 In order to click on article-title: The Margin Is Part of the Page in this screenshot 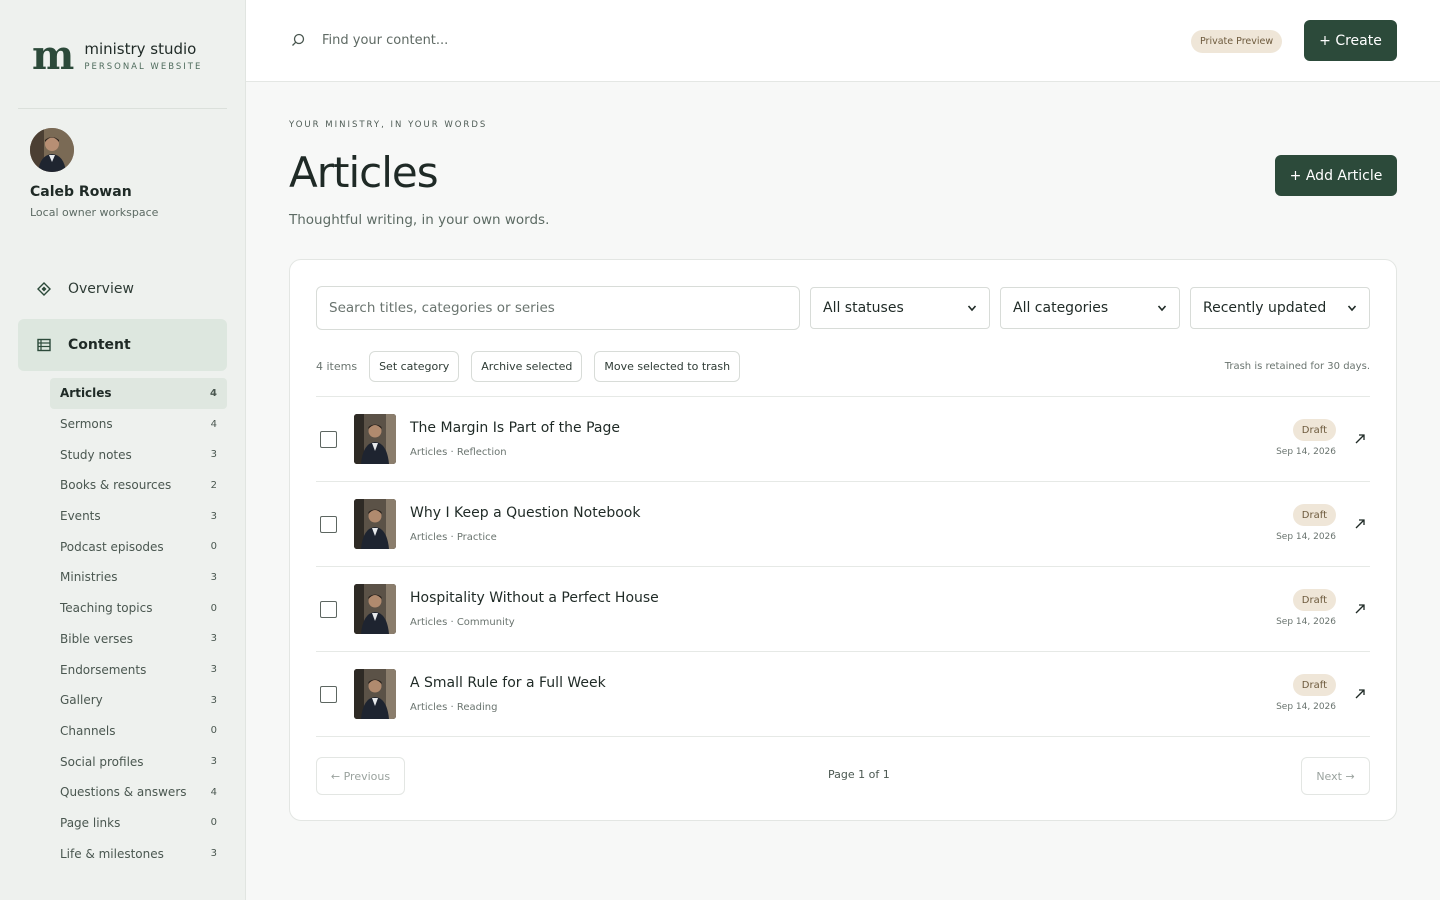, I will do `click(515, 428)`.